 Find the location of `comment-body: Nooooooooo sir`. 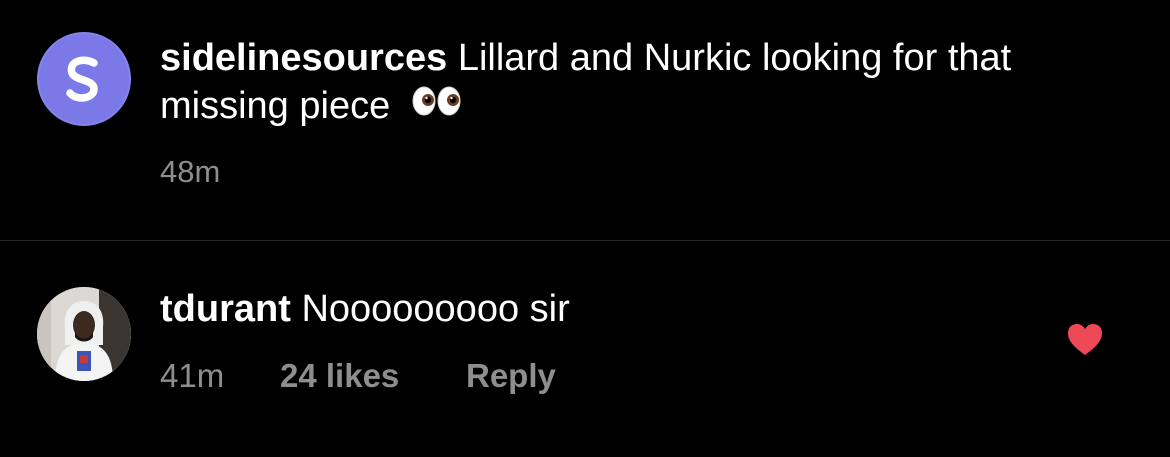

comment-body: Nooooooooo sir is located at coordinates (435, 309).